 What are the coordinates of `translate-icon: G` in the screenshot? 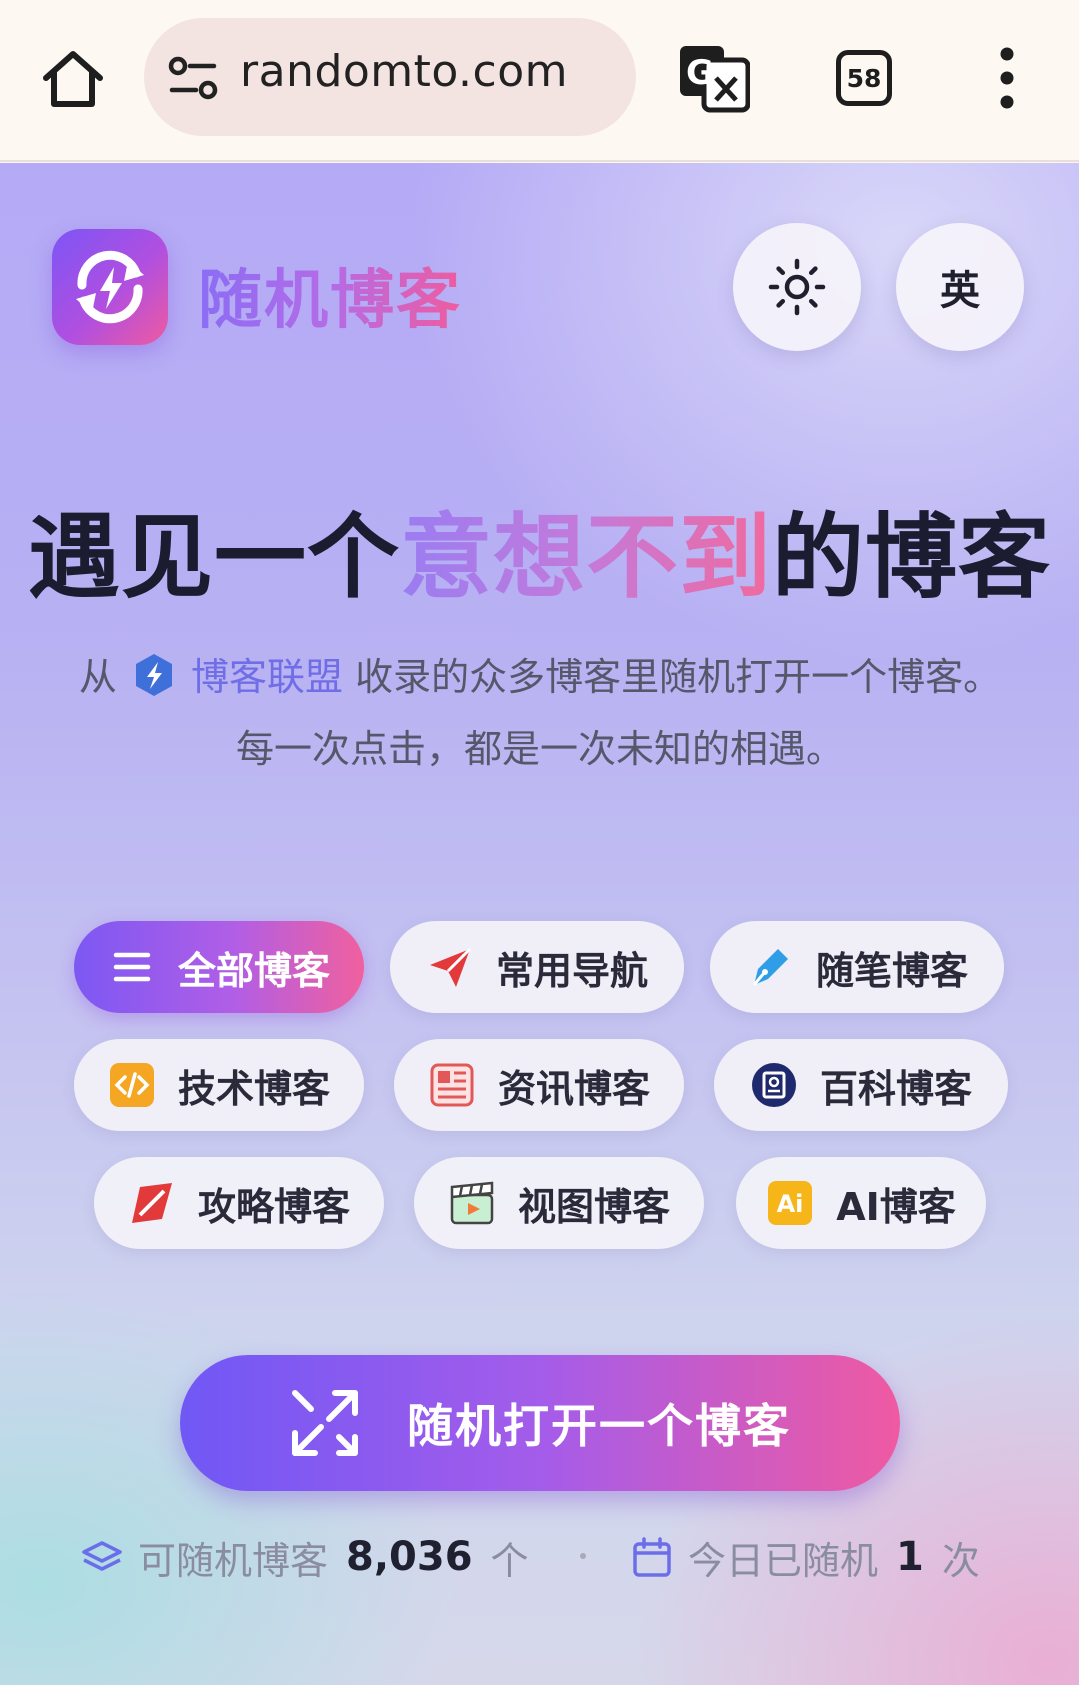 It's located at (714, 78).